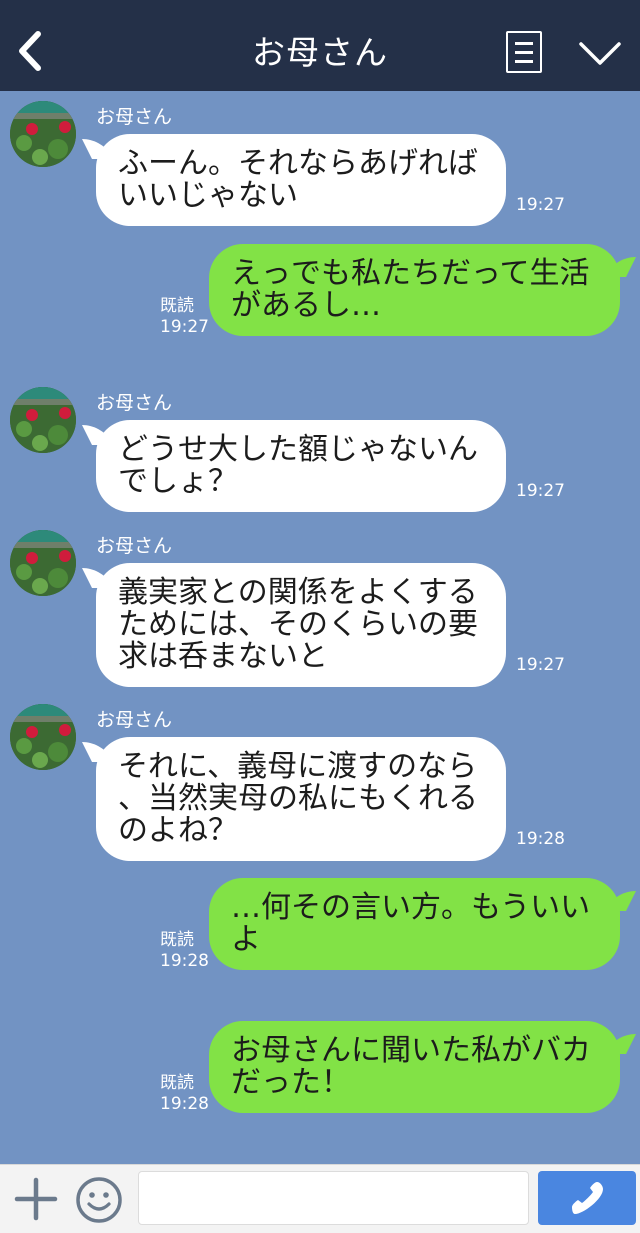  What do you see at coordinates (600, 54) in the screenshot?
I see `chevron-down-icon` at bounding box center [600, 54].